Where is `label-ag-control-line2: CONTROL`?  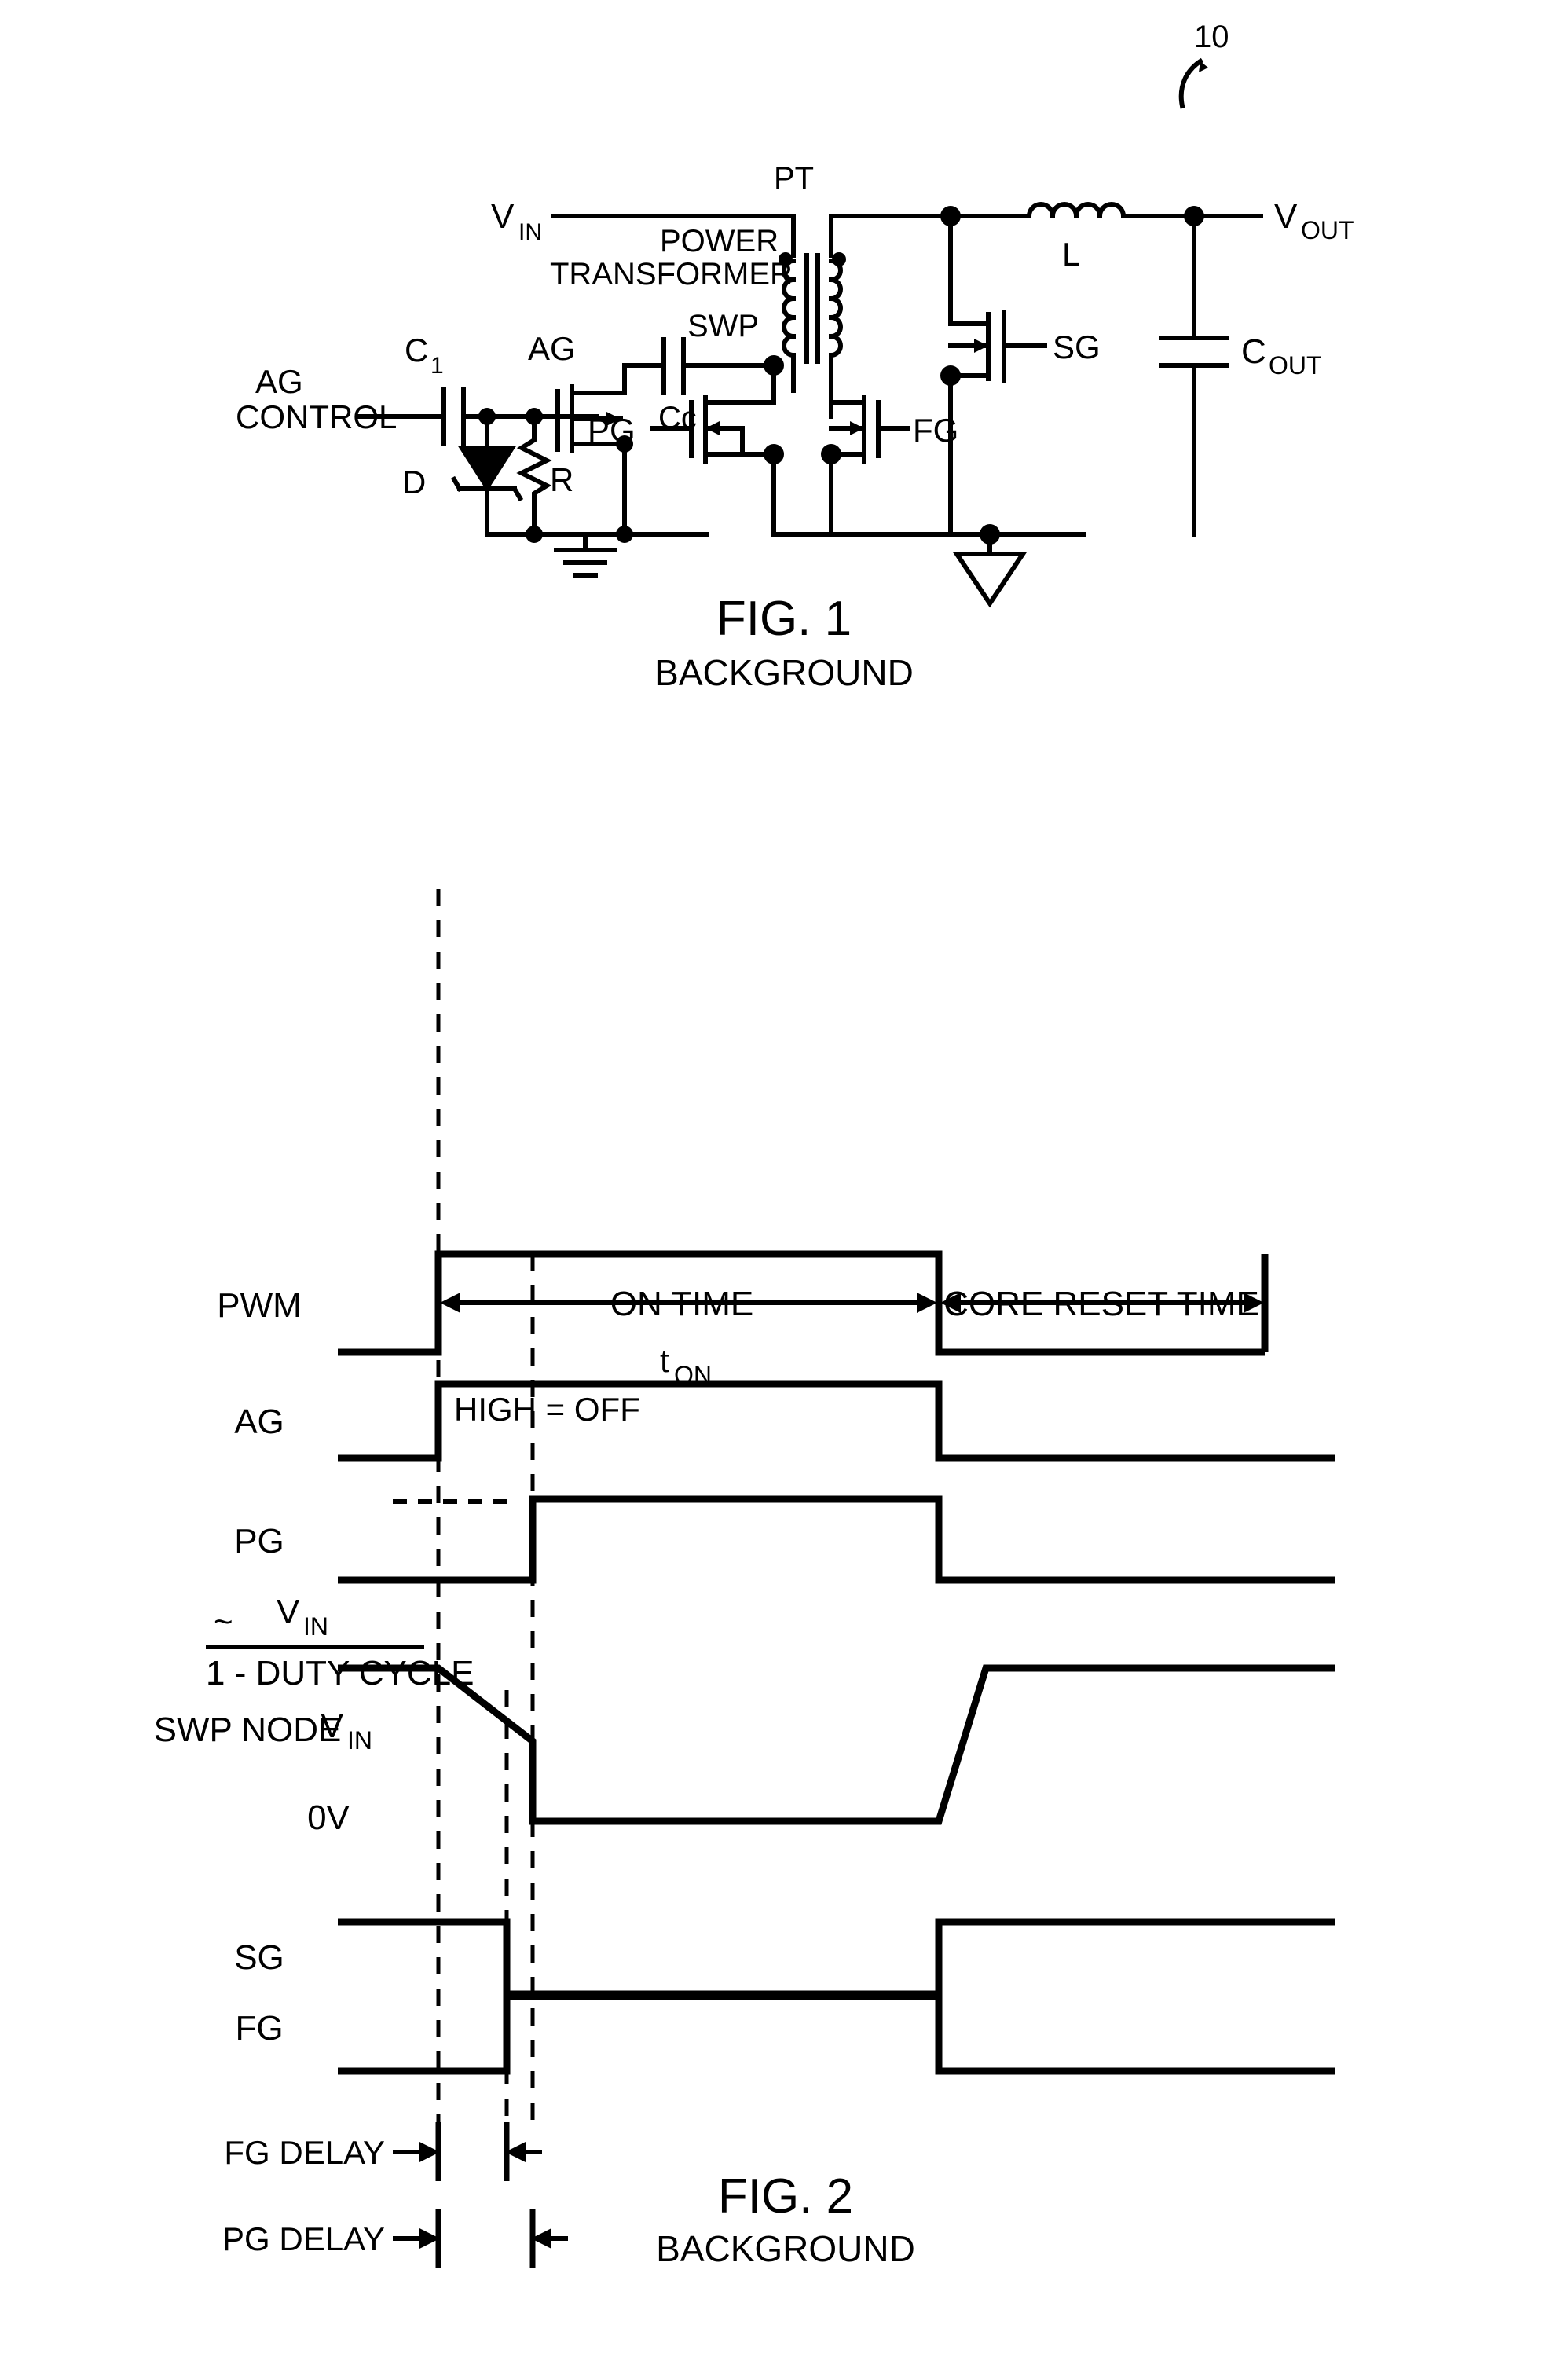
label-ag-control-line2: CONTROL is located at coordinates (316, 416).